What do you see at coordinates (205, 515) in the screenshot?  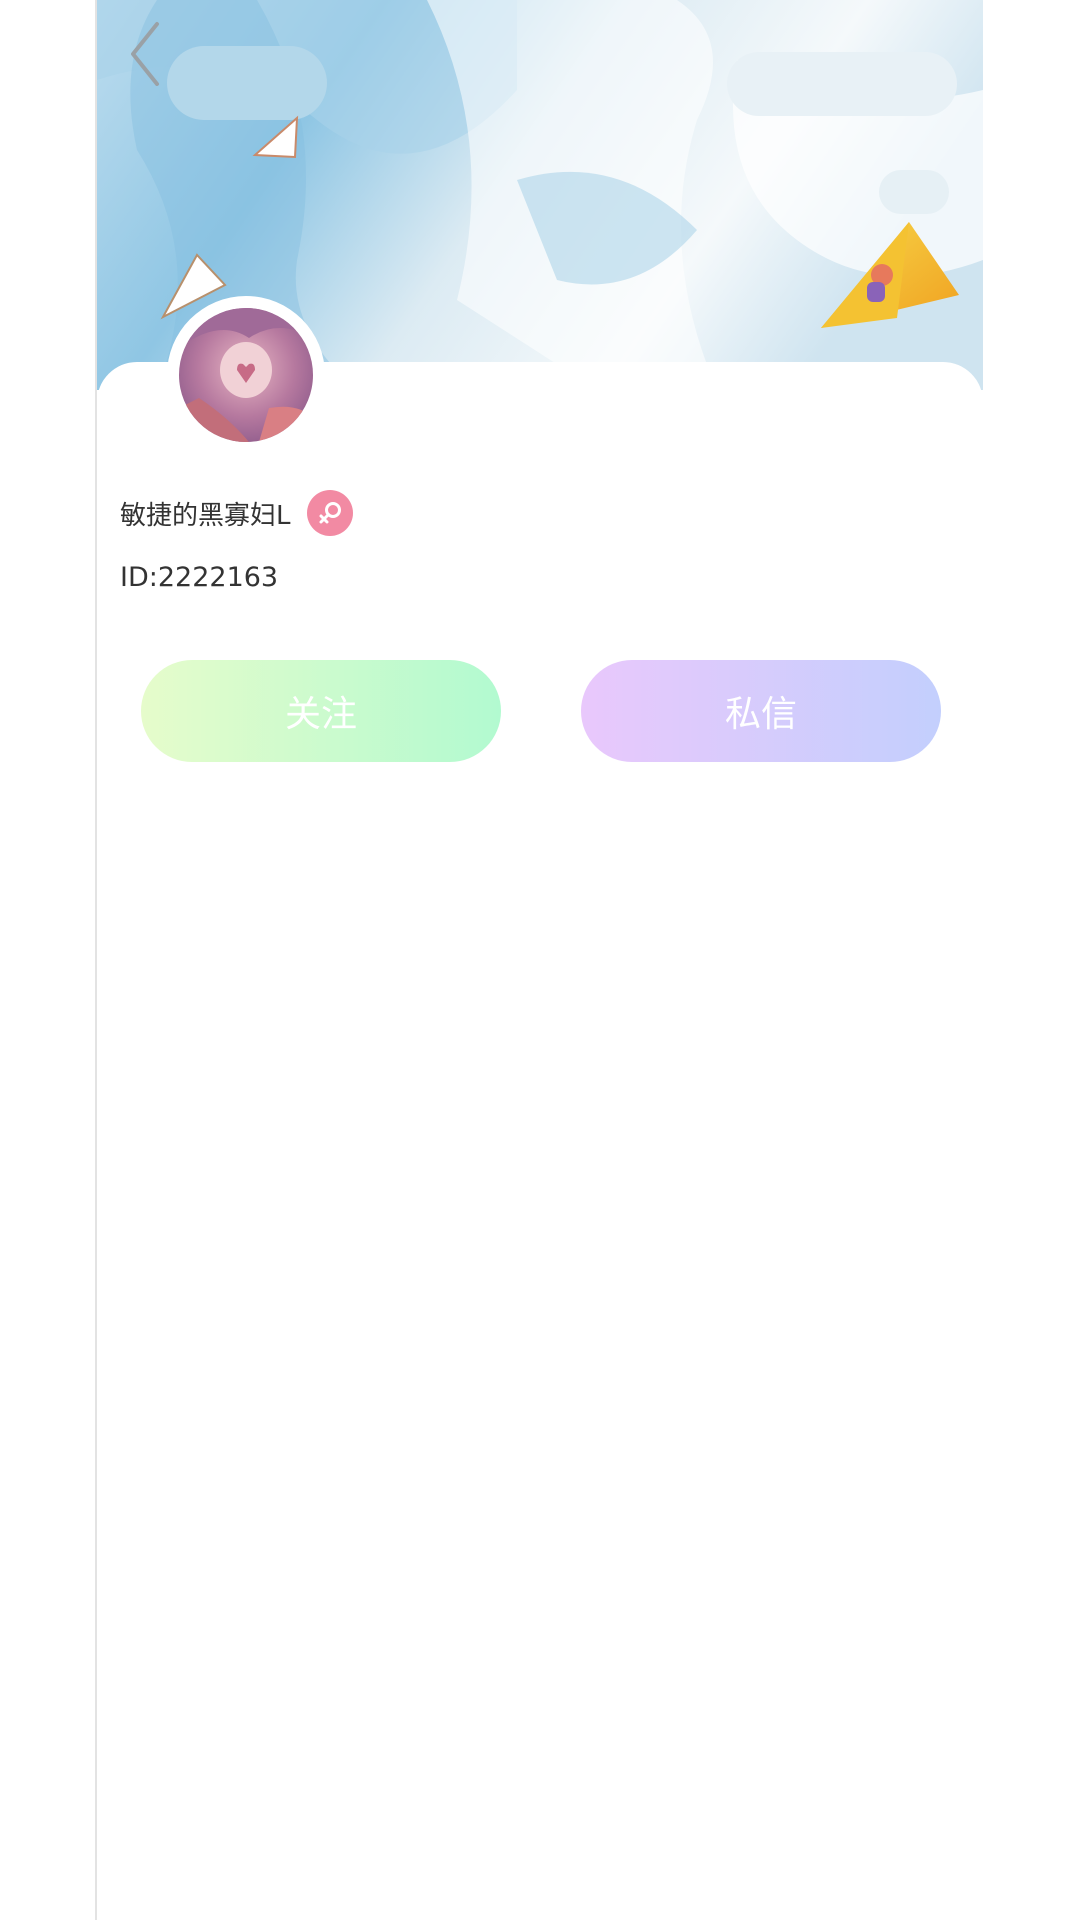 I see `nickname: 敏捷的黑寡妇L` at bounding box center [205, 515].